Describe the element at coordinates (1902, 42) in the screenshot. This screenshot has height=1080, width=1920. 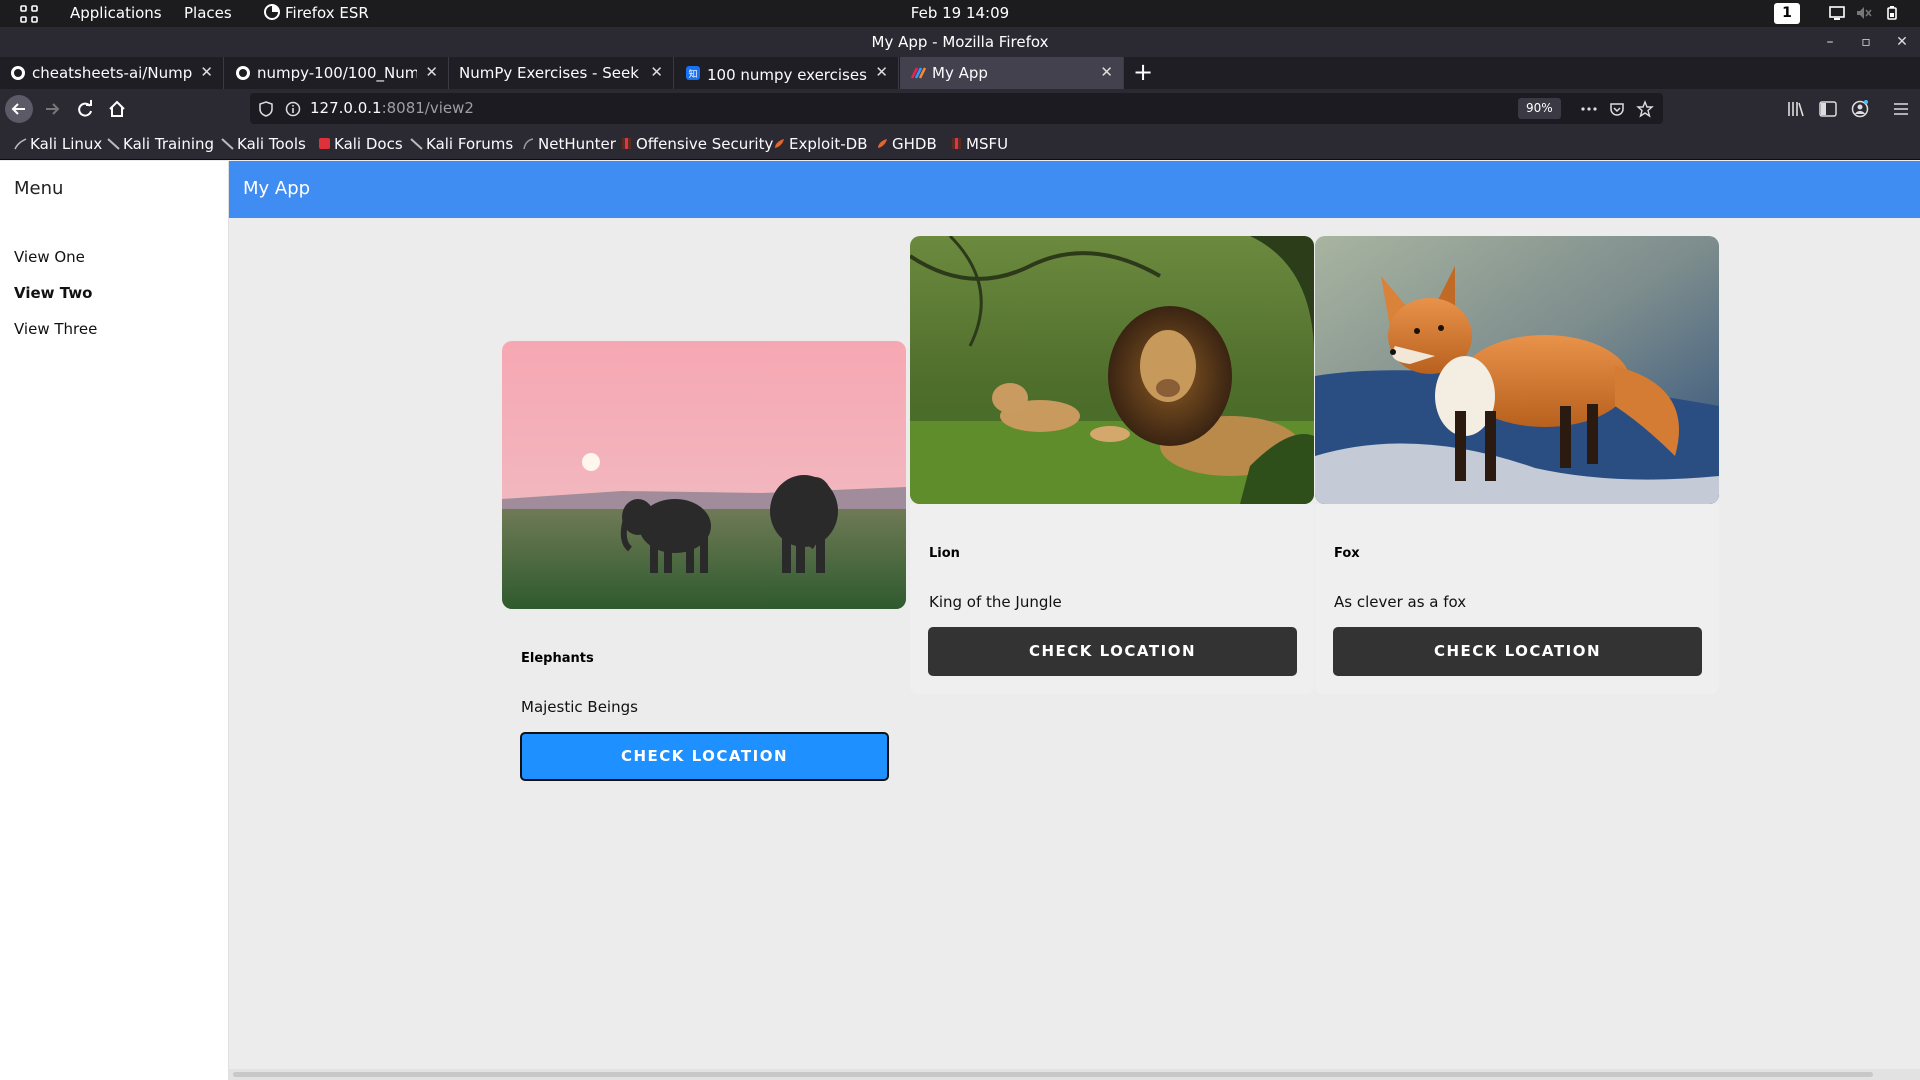
I see `close-window-button: ✕` at that location.